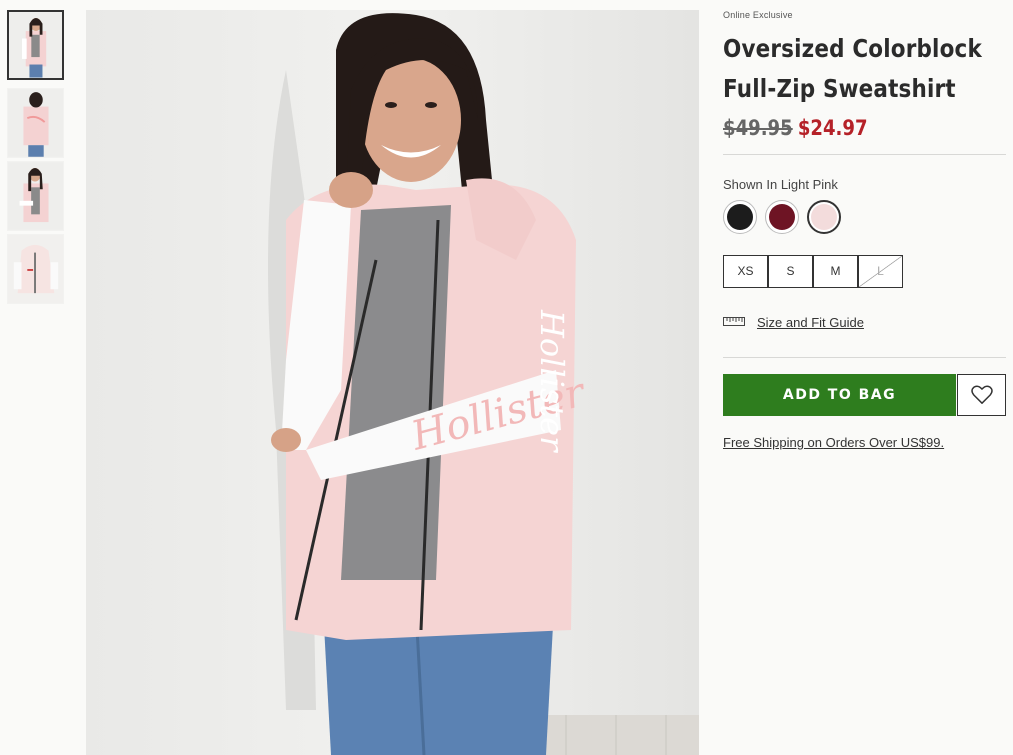 The width and height of the screenshot is (1013, 755). I want to click on thumbnail-flat, so click(35, 269).